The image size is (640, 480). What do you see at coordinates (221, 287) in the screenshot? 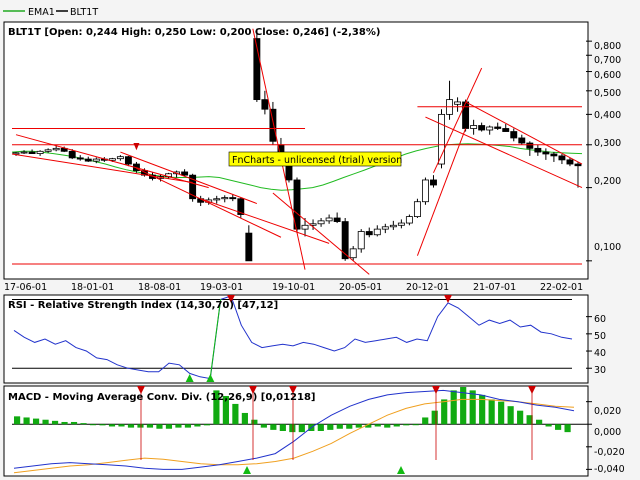
I see `x-tick-label: 19-03-01` at bounding box center [221, 287].